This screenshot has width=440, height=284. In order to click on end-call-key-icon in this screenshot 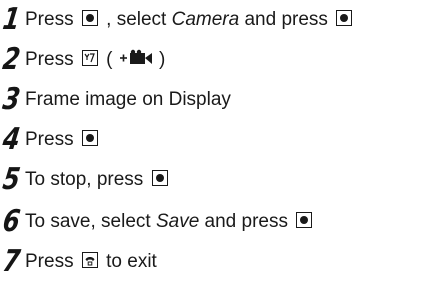, I will do `click(89, 260)`.